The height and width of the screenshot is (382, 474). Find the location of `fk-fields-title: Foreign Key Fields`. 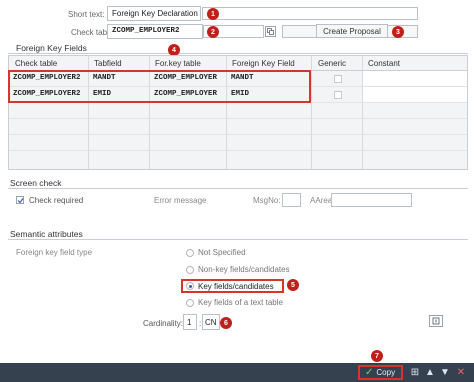

fk-fields-title: Foreign Key Fields is located at coordinates (51, 48).